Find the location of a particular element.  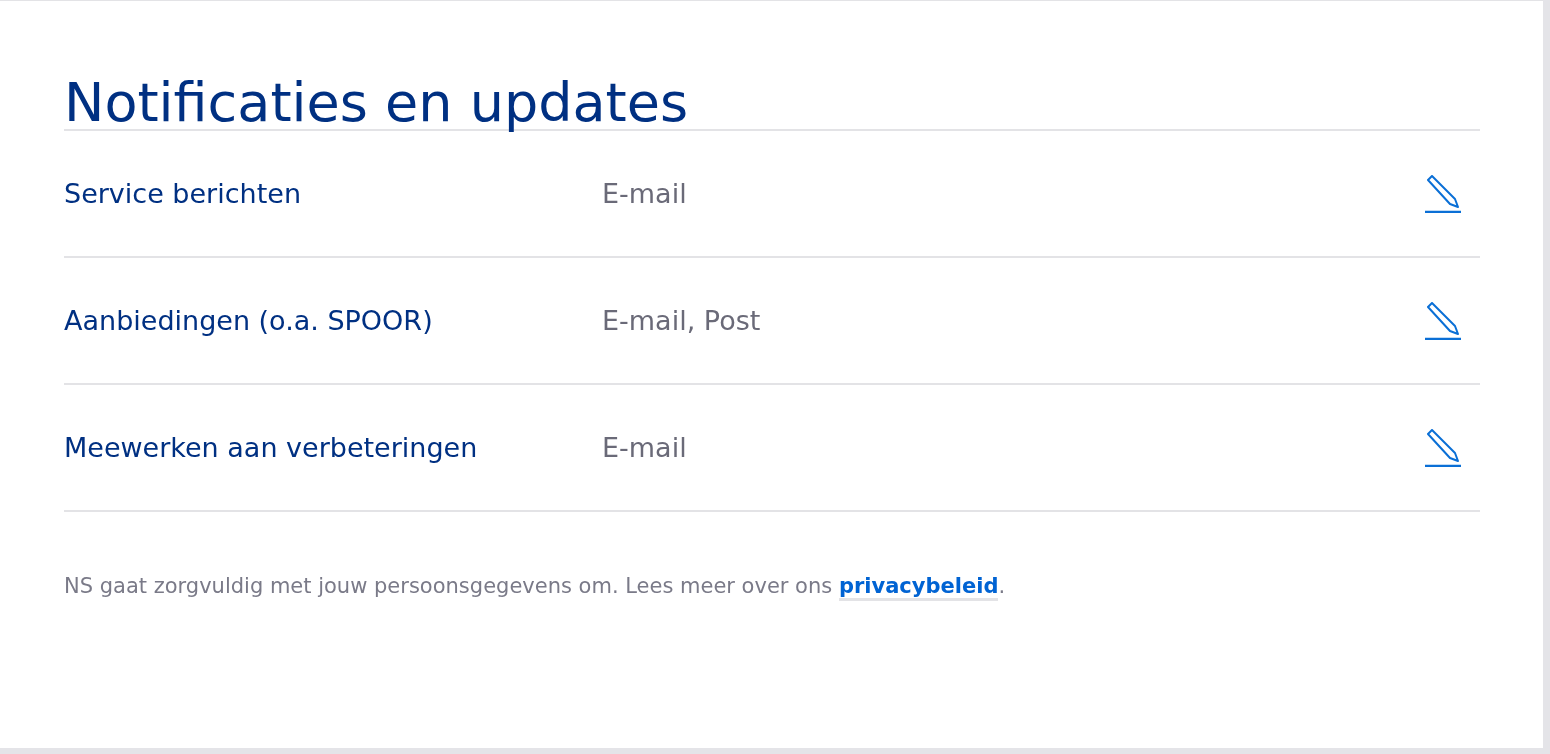

setting-label: Meewerken aan verbeteringen is located at coordinates (271, 447).